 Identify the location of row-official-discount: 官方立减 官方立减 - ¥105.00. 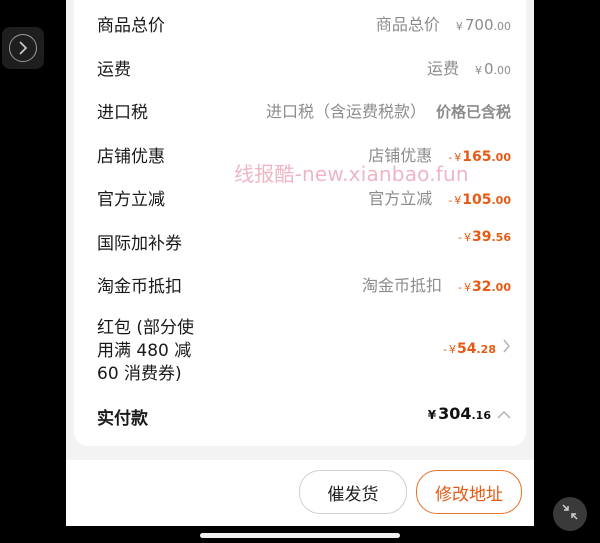
(304, 197).